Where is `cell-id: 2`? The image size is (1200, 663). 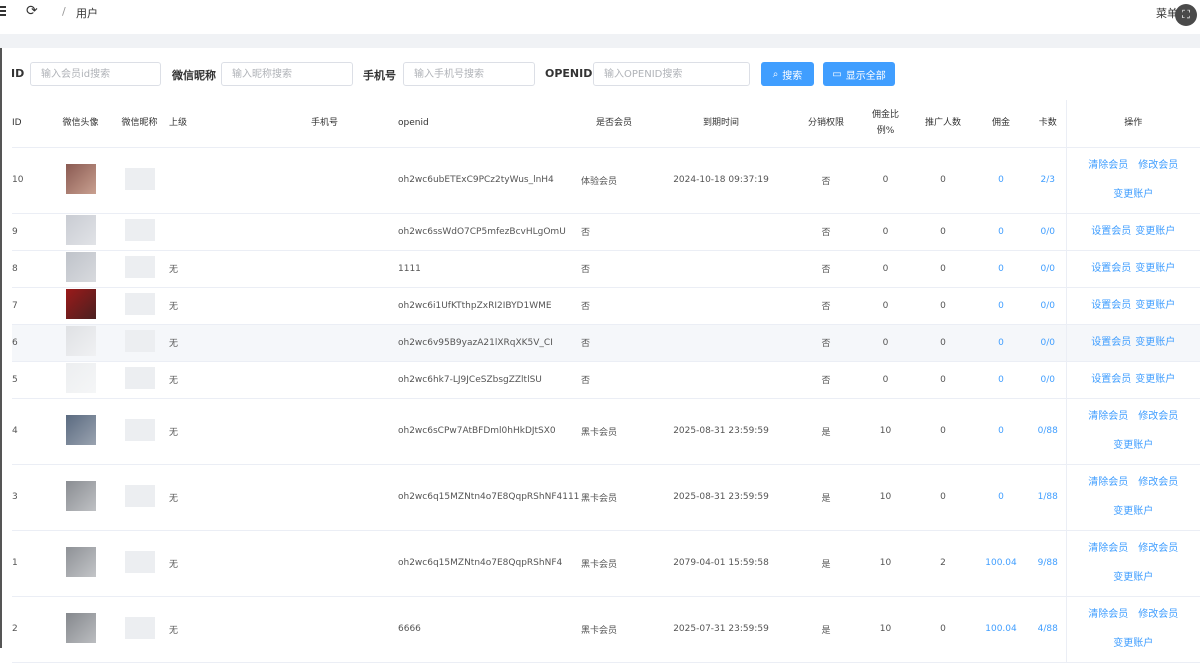 cell-id: 2 is located at coordinates (31, 629).